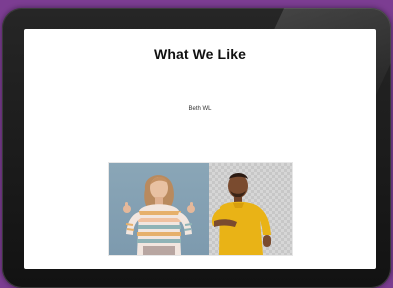 The width and height of the screenshot is (393, 288). Describe the element at coordinates (200, 54) in the screenshot. I see `page-title: What We Like` at that location.